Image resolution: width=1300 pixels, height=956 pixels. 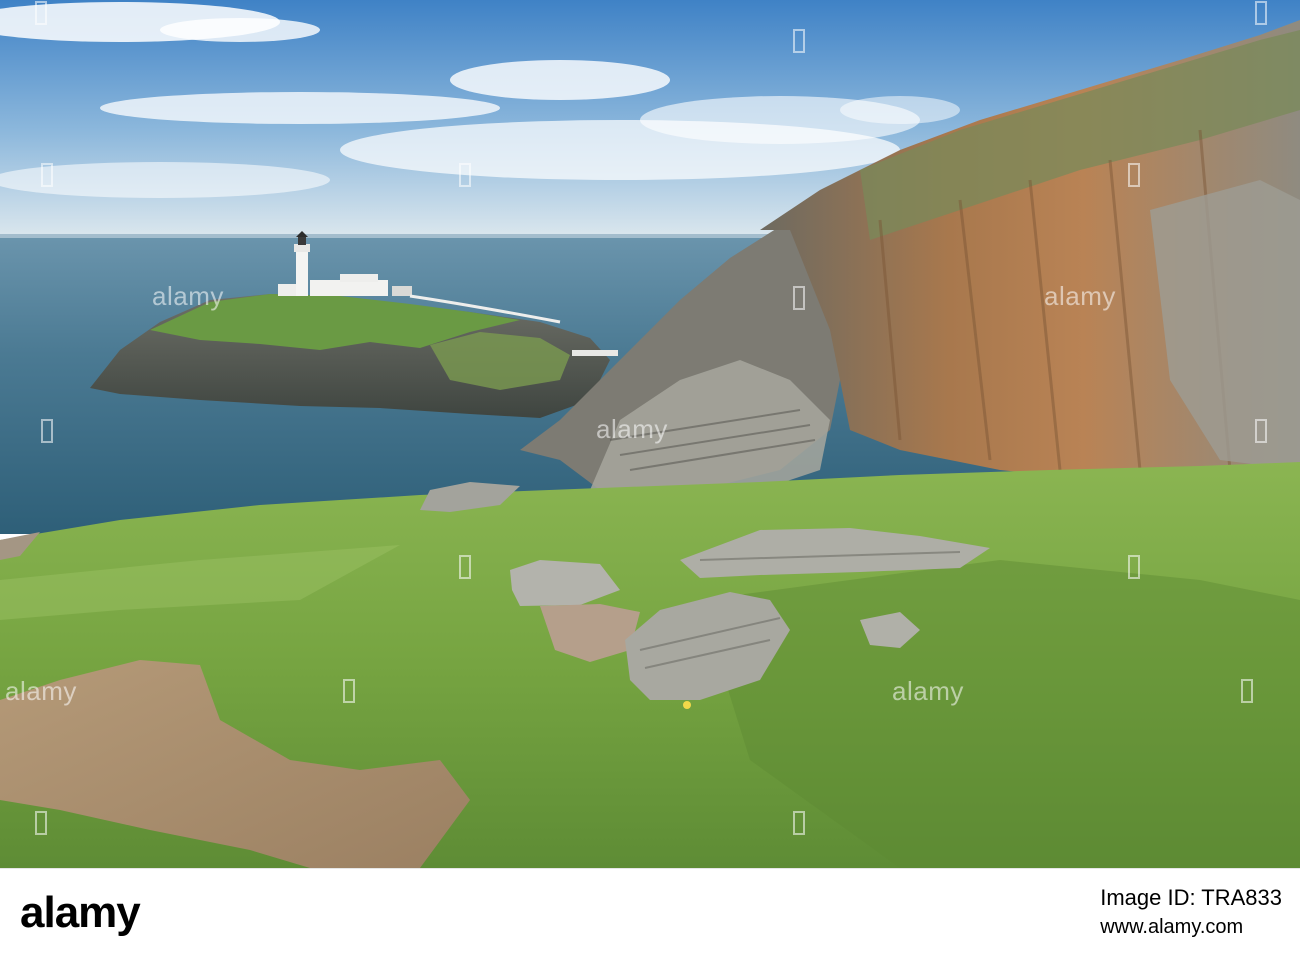 What do you see at coordinates (80, 913) in the screenshot?
I see `alamy-logo: alamy` at bounding box center [80, 913].